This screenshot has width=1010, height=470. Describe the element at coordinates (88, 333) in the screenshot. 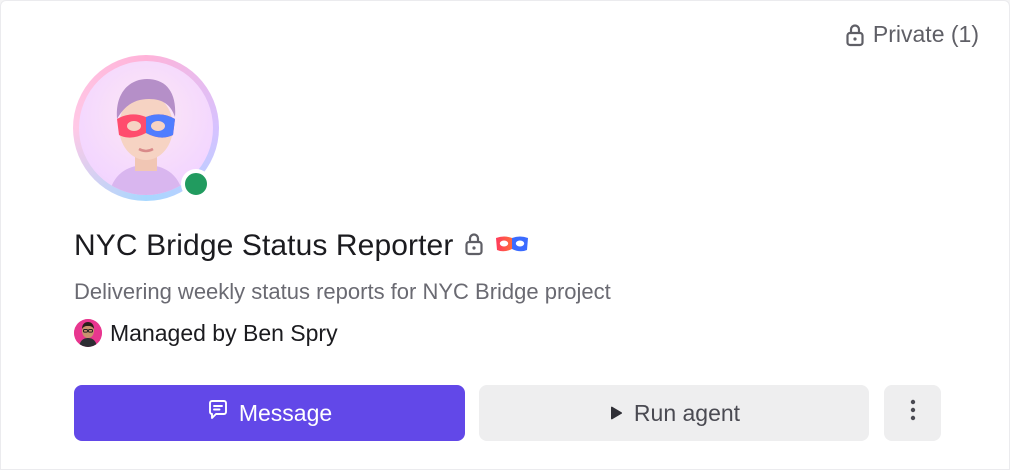

I see `manager-avatar` at that location.